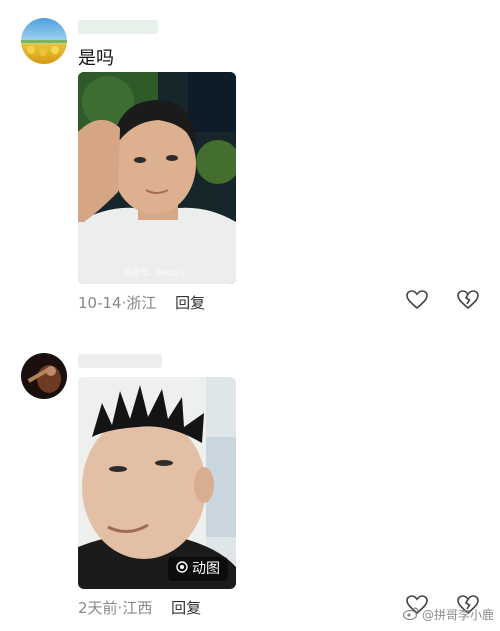 The width and height of the screenshot is (500, 631). I want to click on comment-photo: 动图, so click(157, 483).